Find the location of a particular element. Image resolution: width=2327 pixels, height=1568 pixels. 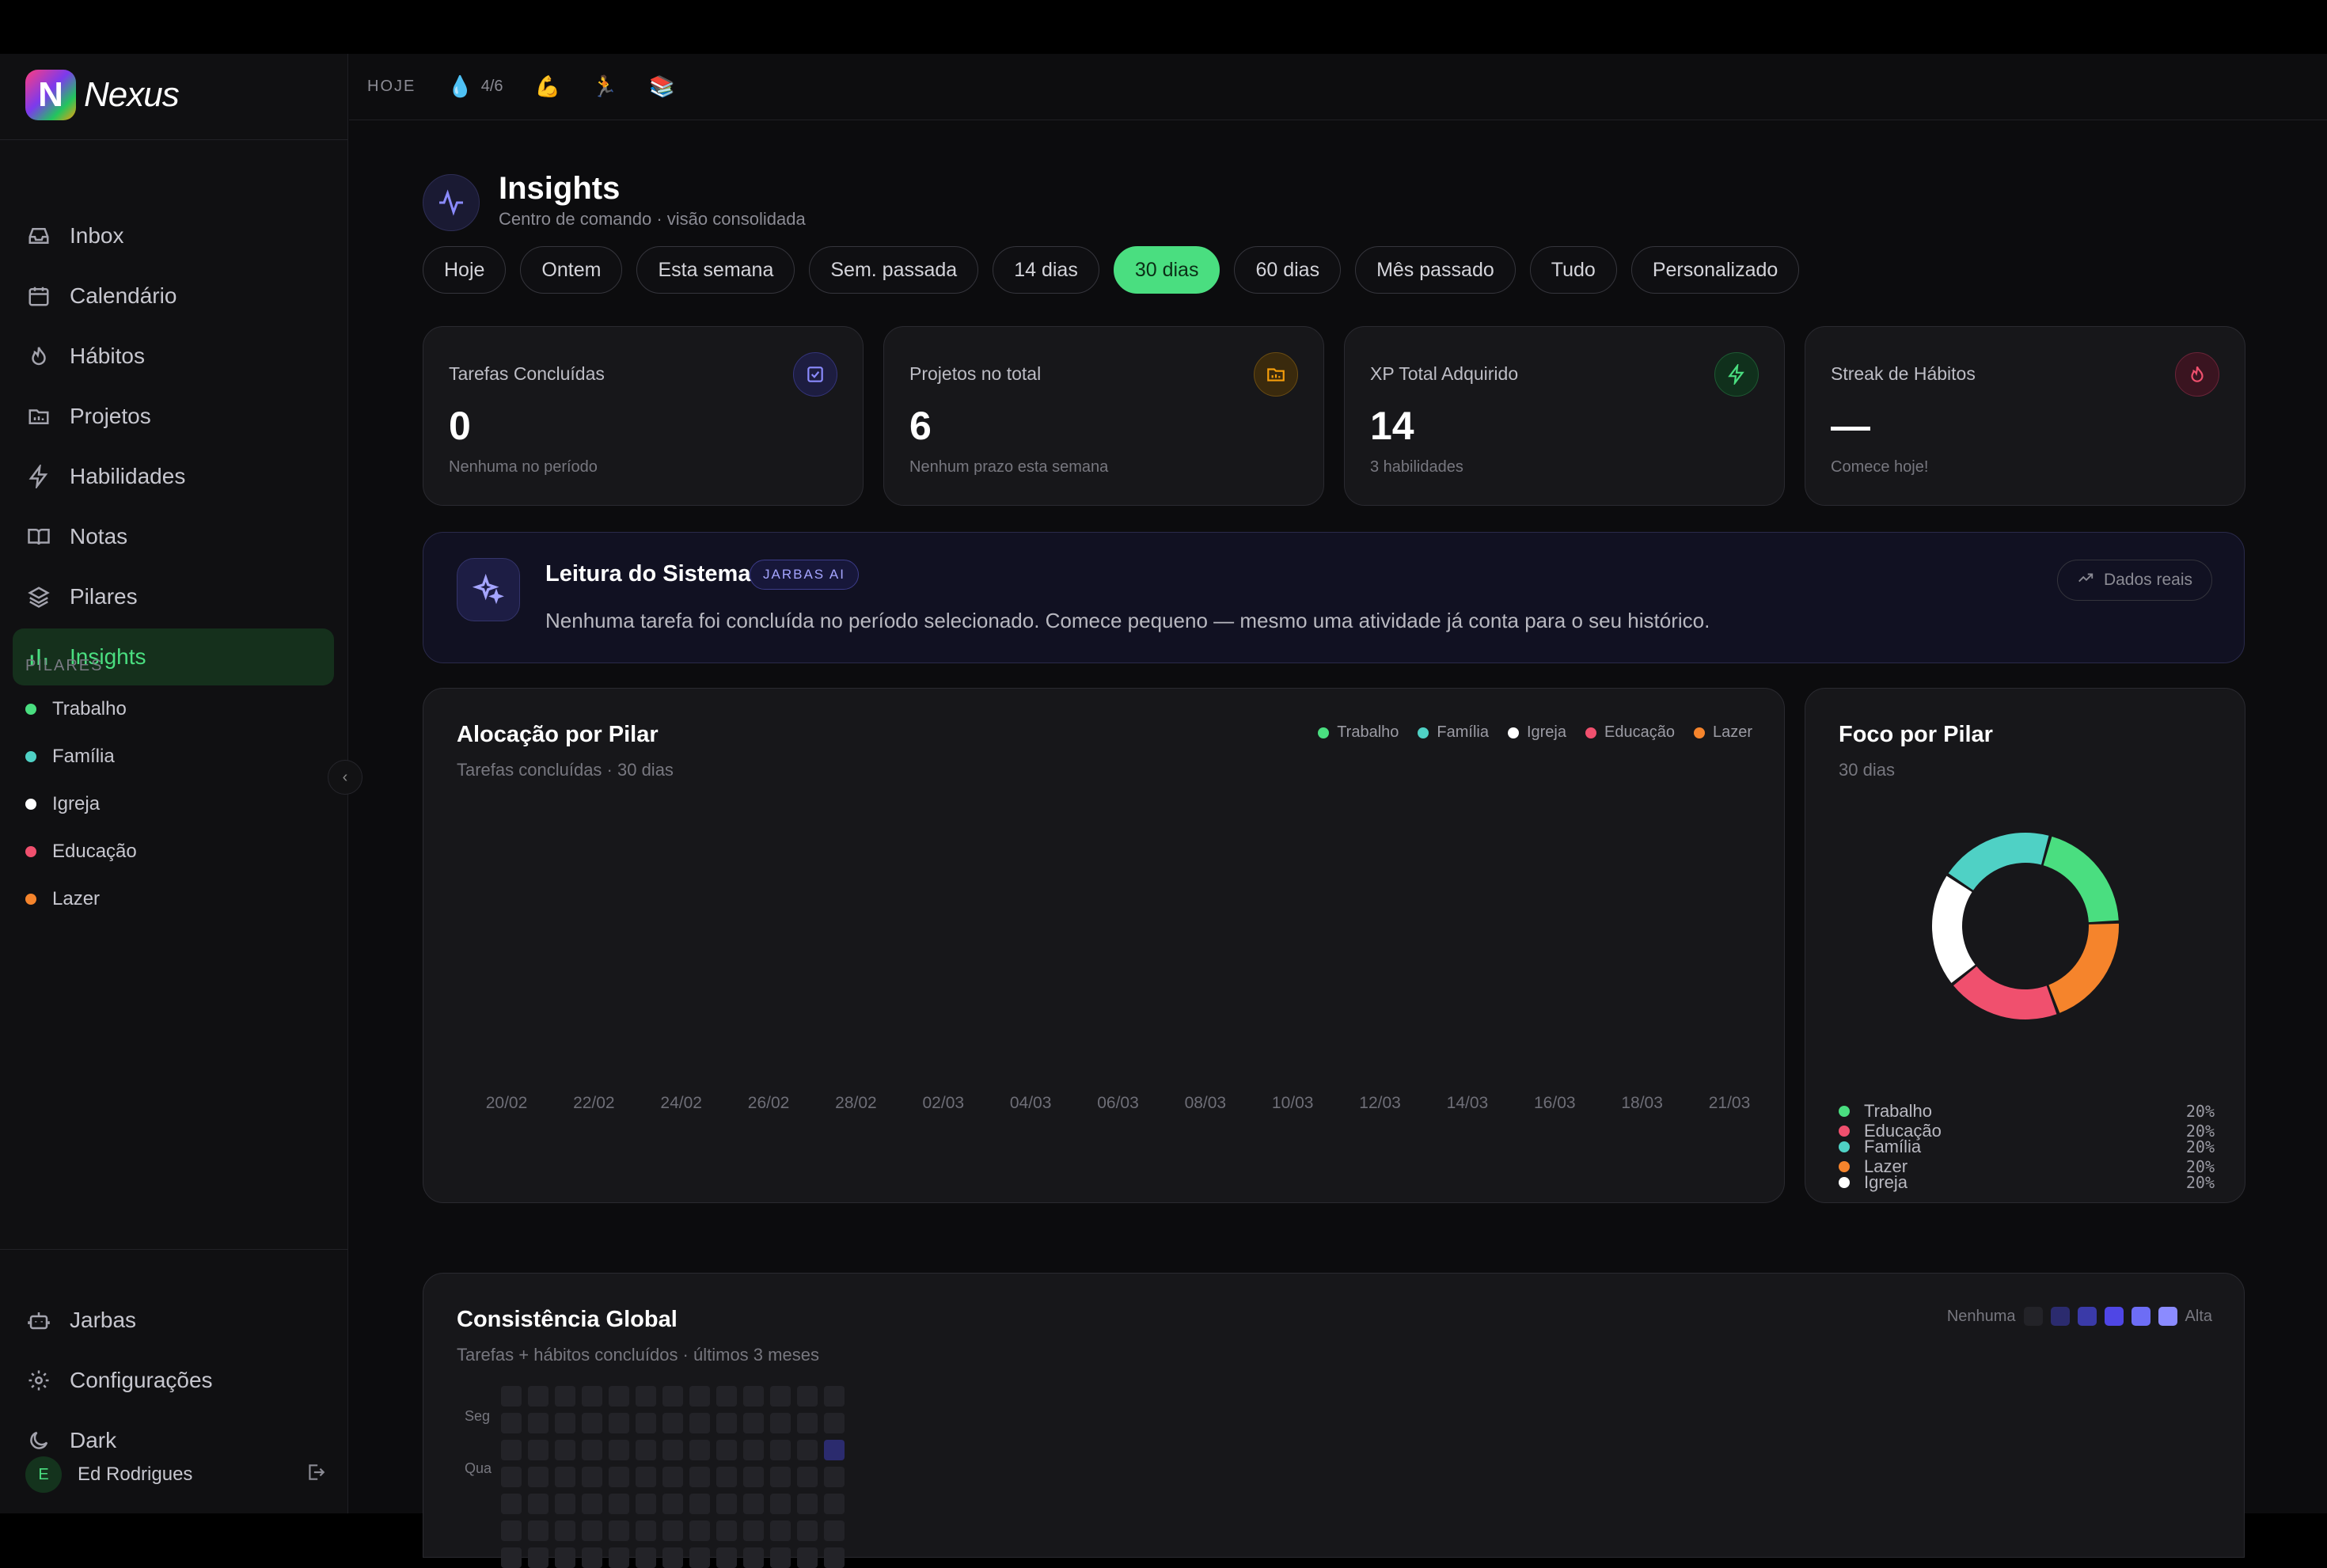

filter-chip-14-dias: 14 dias is located at coordinates (1046, 270).